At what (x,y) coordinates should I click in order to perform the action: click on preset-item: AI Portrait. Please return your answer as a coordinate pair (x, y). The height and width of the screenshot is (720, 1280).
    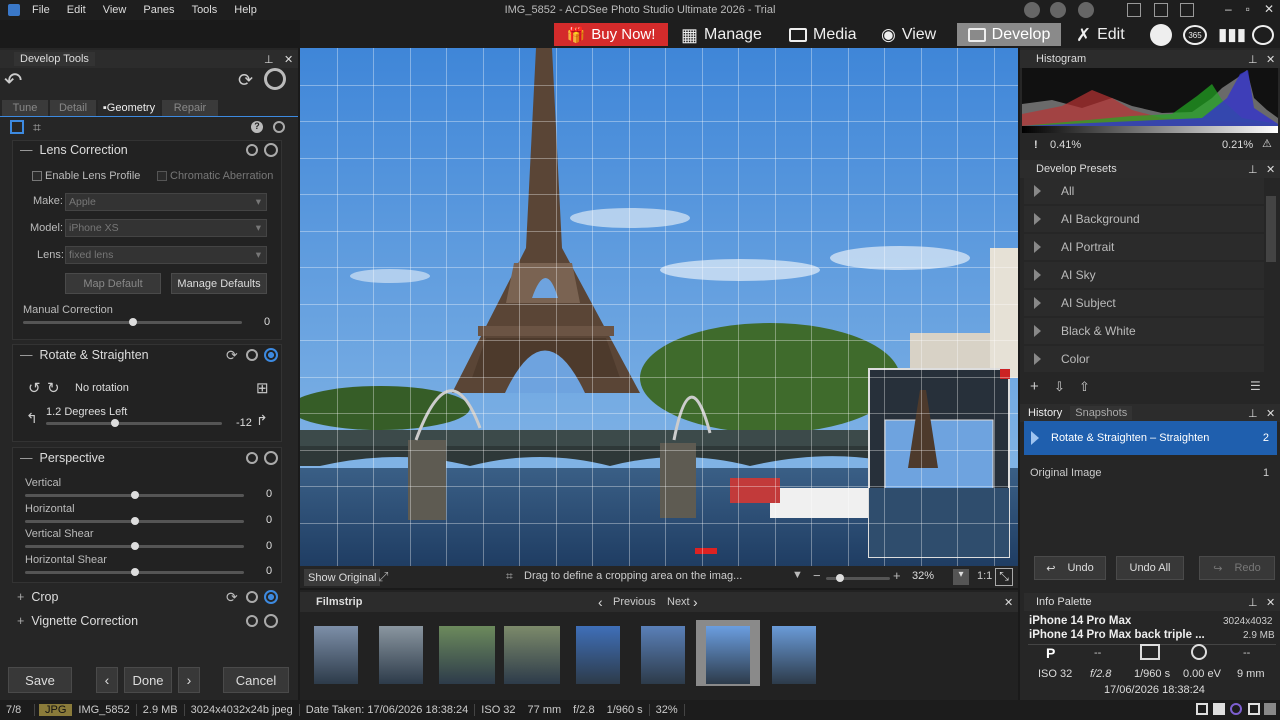
    Looking at the image, I should click on (1144, 247).